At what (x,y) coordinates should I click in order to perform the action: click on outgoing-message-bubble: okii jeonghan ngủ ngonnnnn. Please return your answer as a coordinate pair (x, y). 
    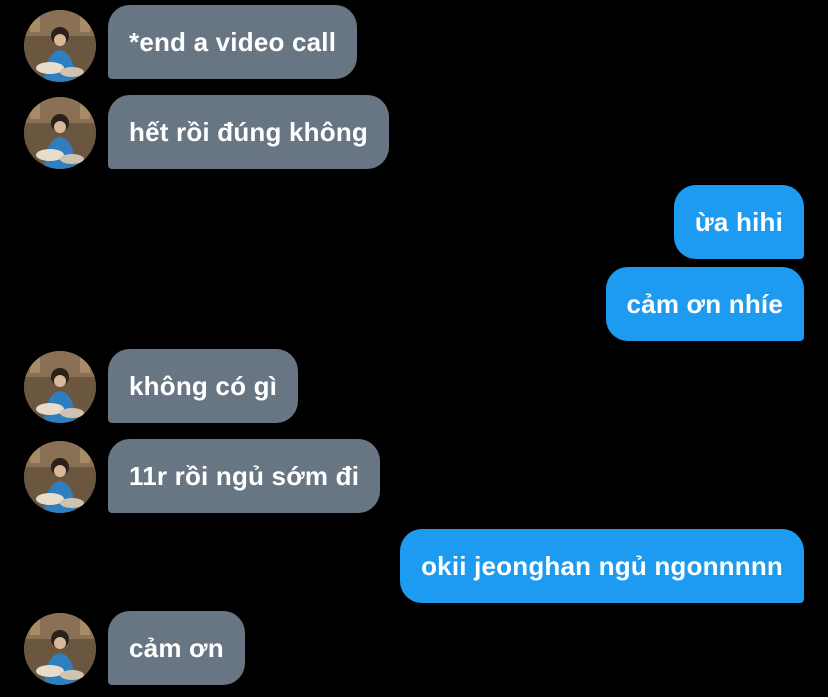
    Looking at the image, I should click on (602, 566).